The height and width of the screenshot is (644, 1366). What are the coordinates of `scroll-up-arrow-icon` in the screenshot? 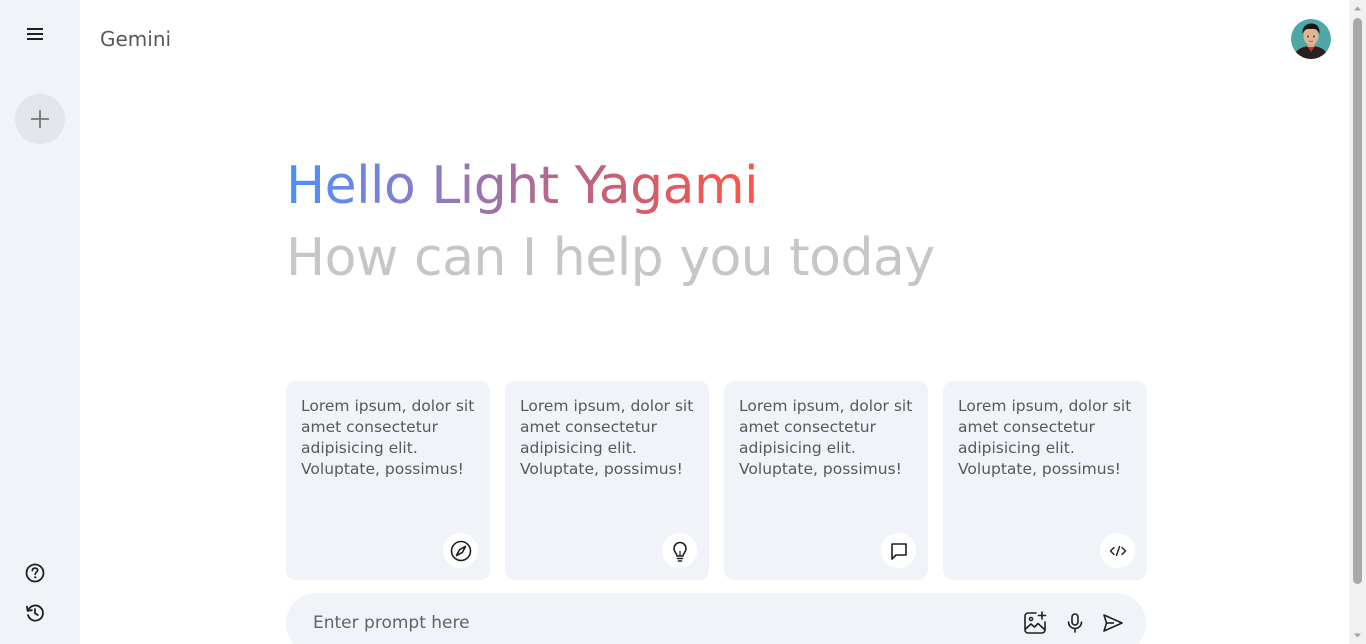 It's located at (1357, 8).